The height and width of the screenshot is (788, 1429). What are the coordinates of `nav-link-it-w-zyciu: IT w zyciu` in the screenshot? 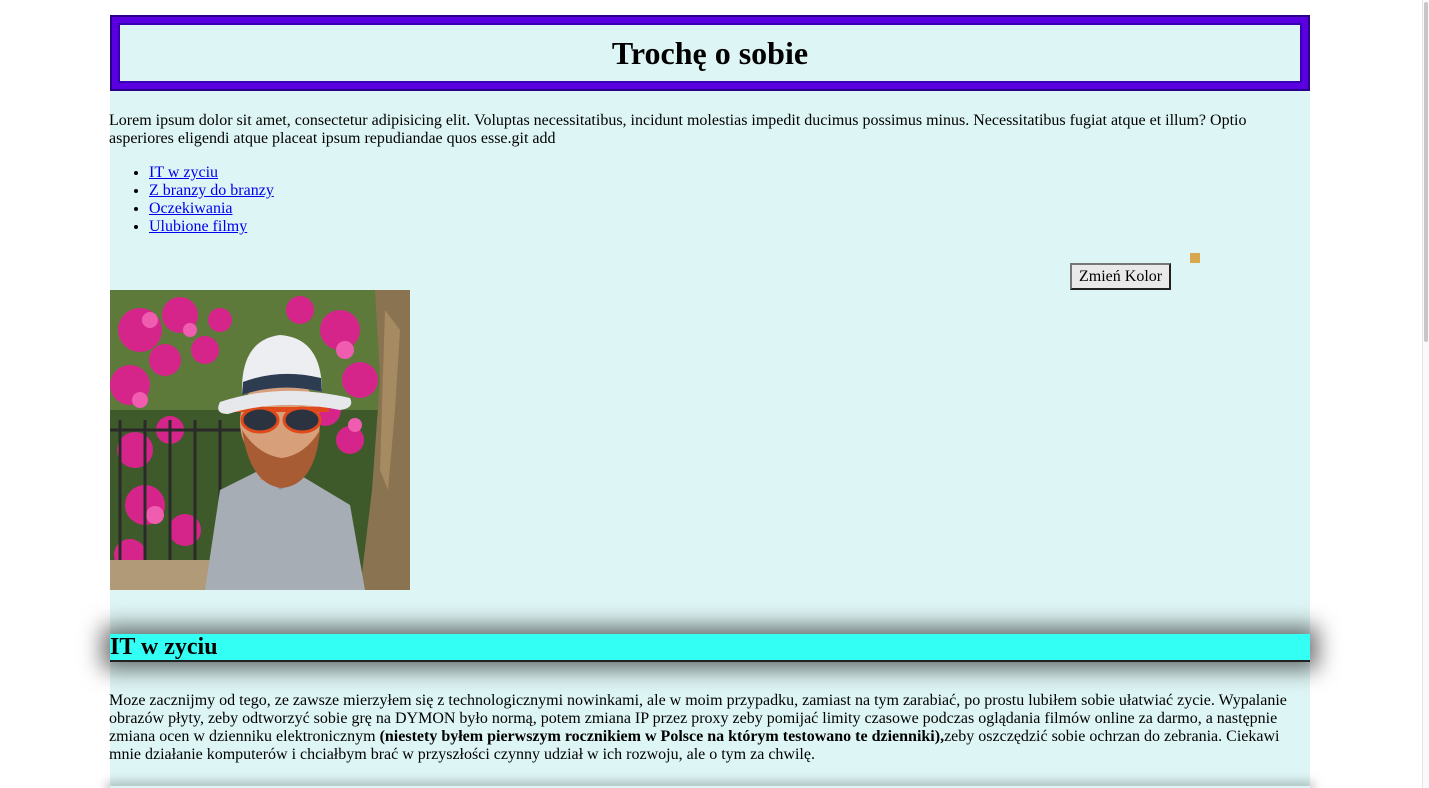 It's located at (183, 172).